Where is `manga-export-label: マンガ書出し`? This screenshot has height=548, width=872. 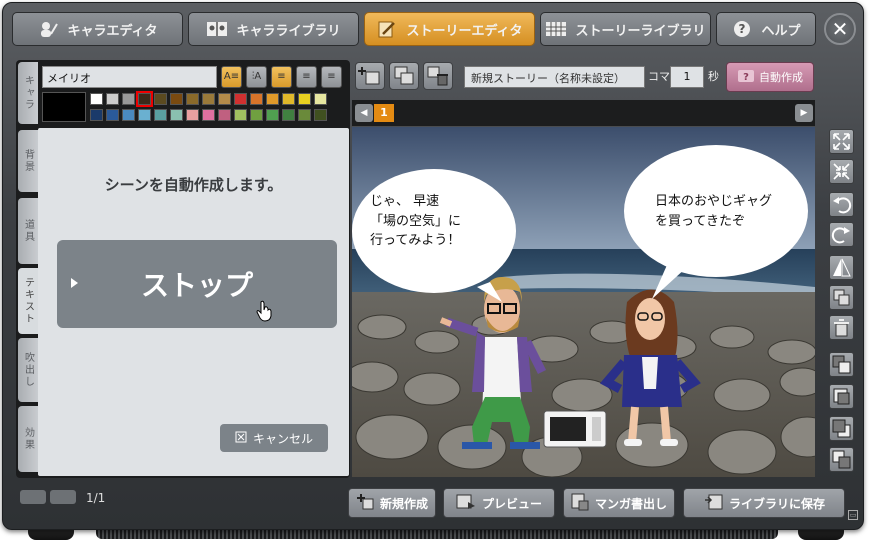 manga-export-label: マンガ書出し is located at coordinates (630, 503).